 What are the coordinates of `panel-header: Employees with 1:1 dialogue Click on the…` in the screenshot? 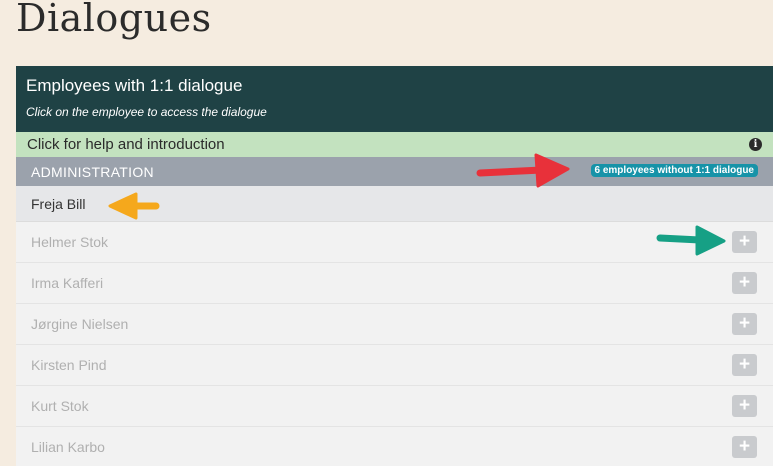 It's located at (394, 99).